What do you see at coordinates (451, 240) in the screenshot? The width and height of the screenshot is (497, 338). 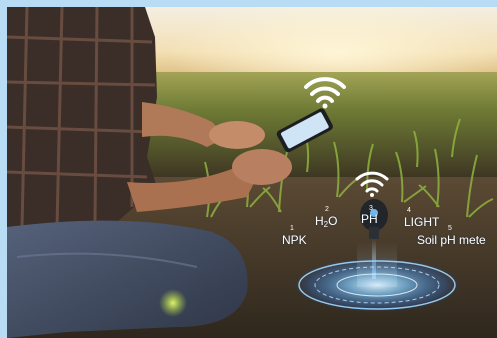 I see `soil-ph-meter-label: Soil pH mete` at bounding box center [451, 240].